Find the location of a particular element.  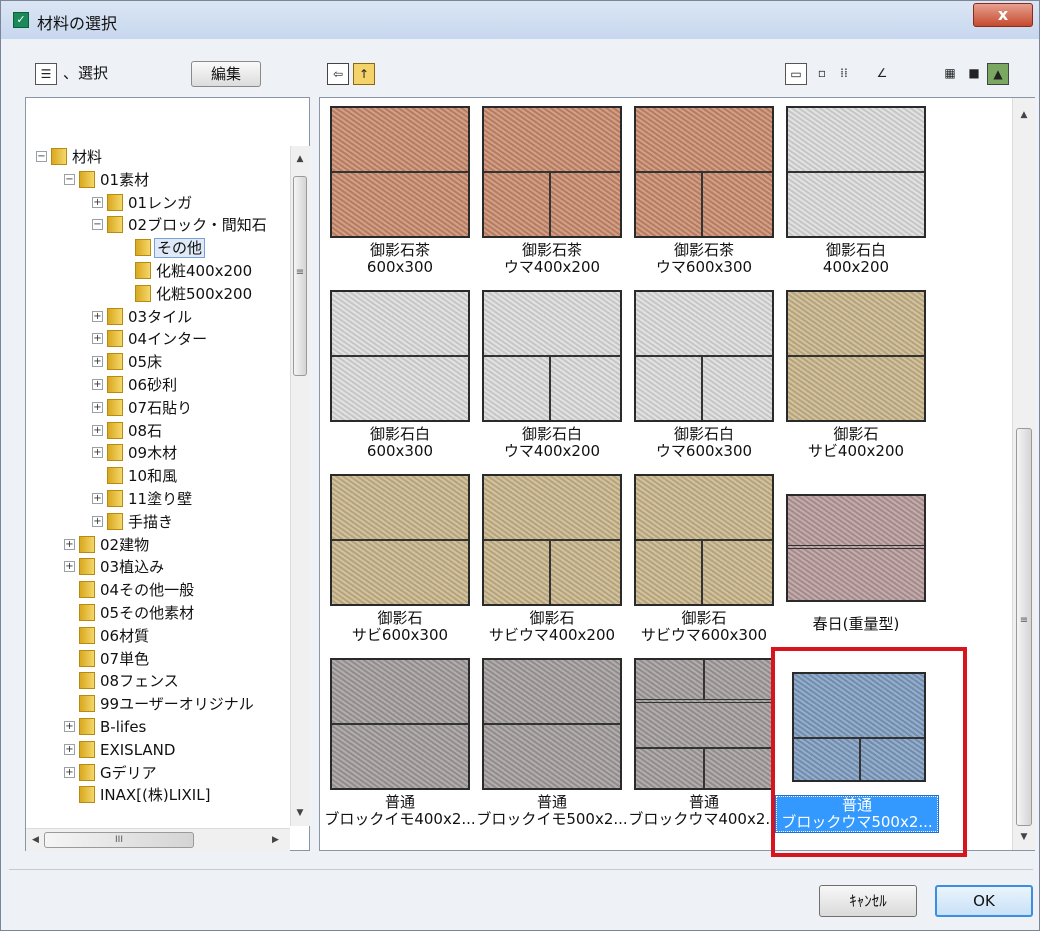

material-size: 400x200 is located at coordinates (856, 267).